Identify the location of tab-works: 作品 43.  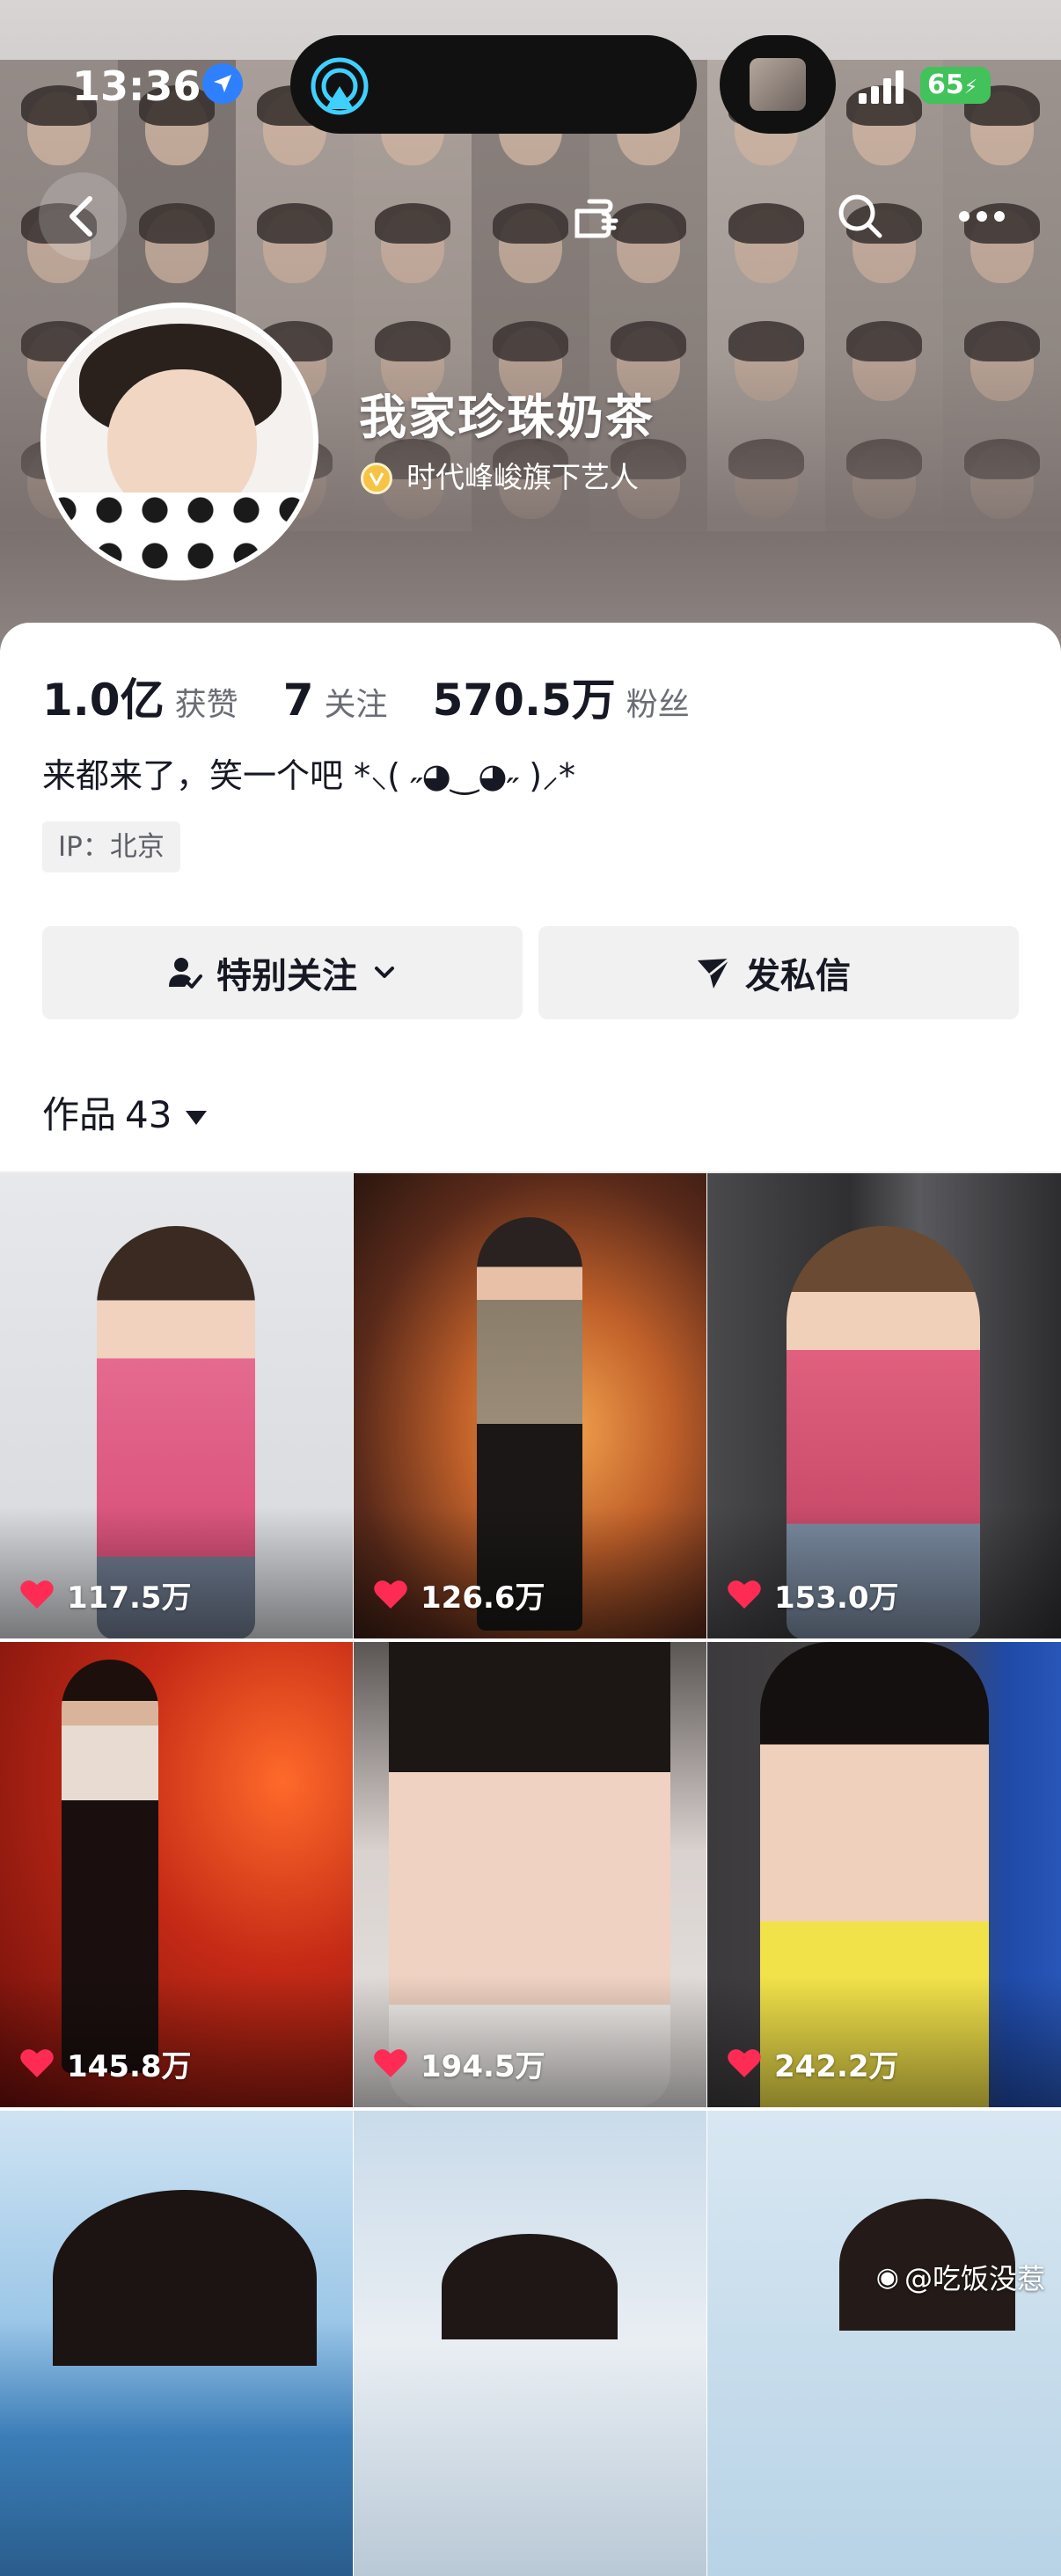
(125, 1115).